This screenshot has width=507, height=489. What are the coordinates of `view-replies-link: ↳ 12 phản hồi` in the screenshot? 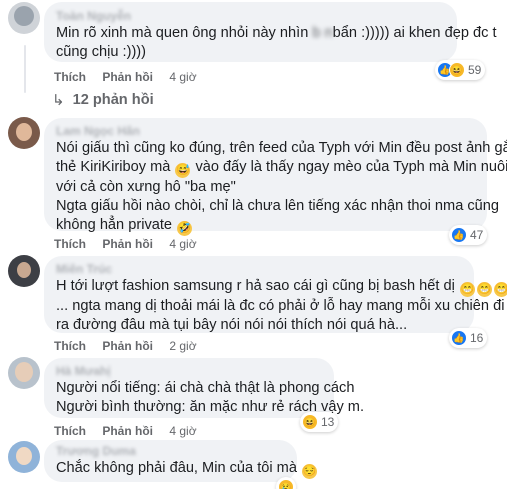 It's located at (103, 100).